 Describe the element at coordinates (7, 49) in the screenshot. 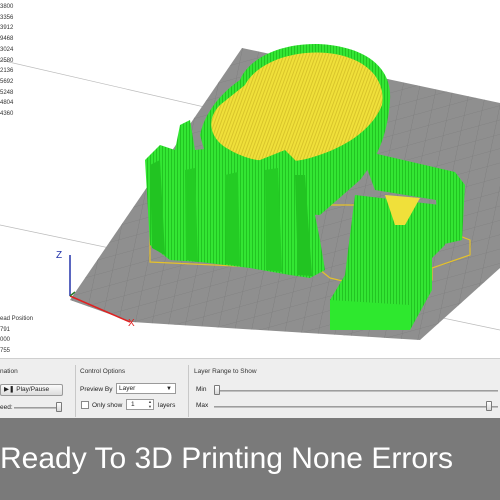

I see `stat-line: 3024` at that location.